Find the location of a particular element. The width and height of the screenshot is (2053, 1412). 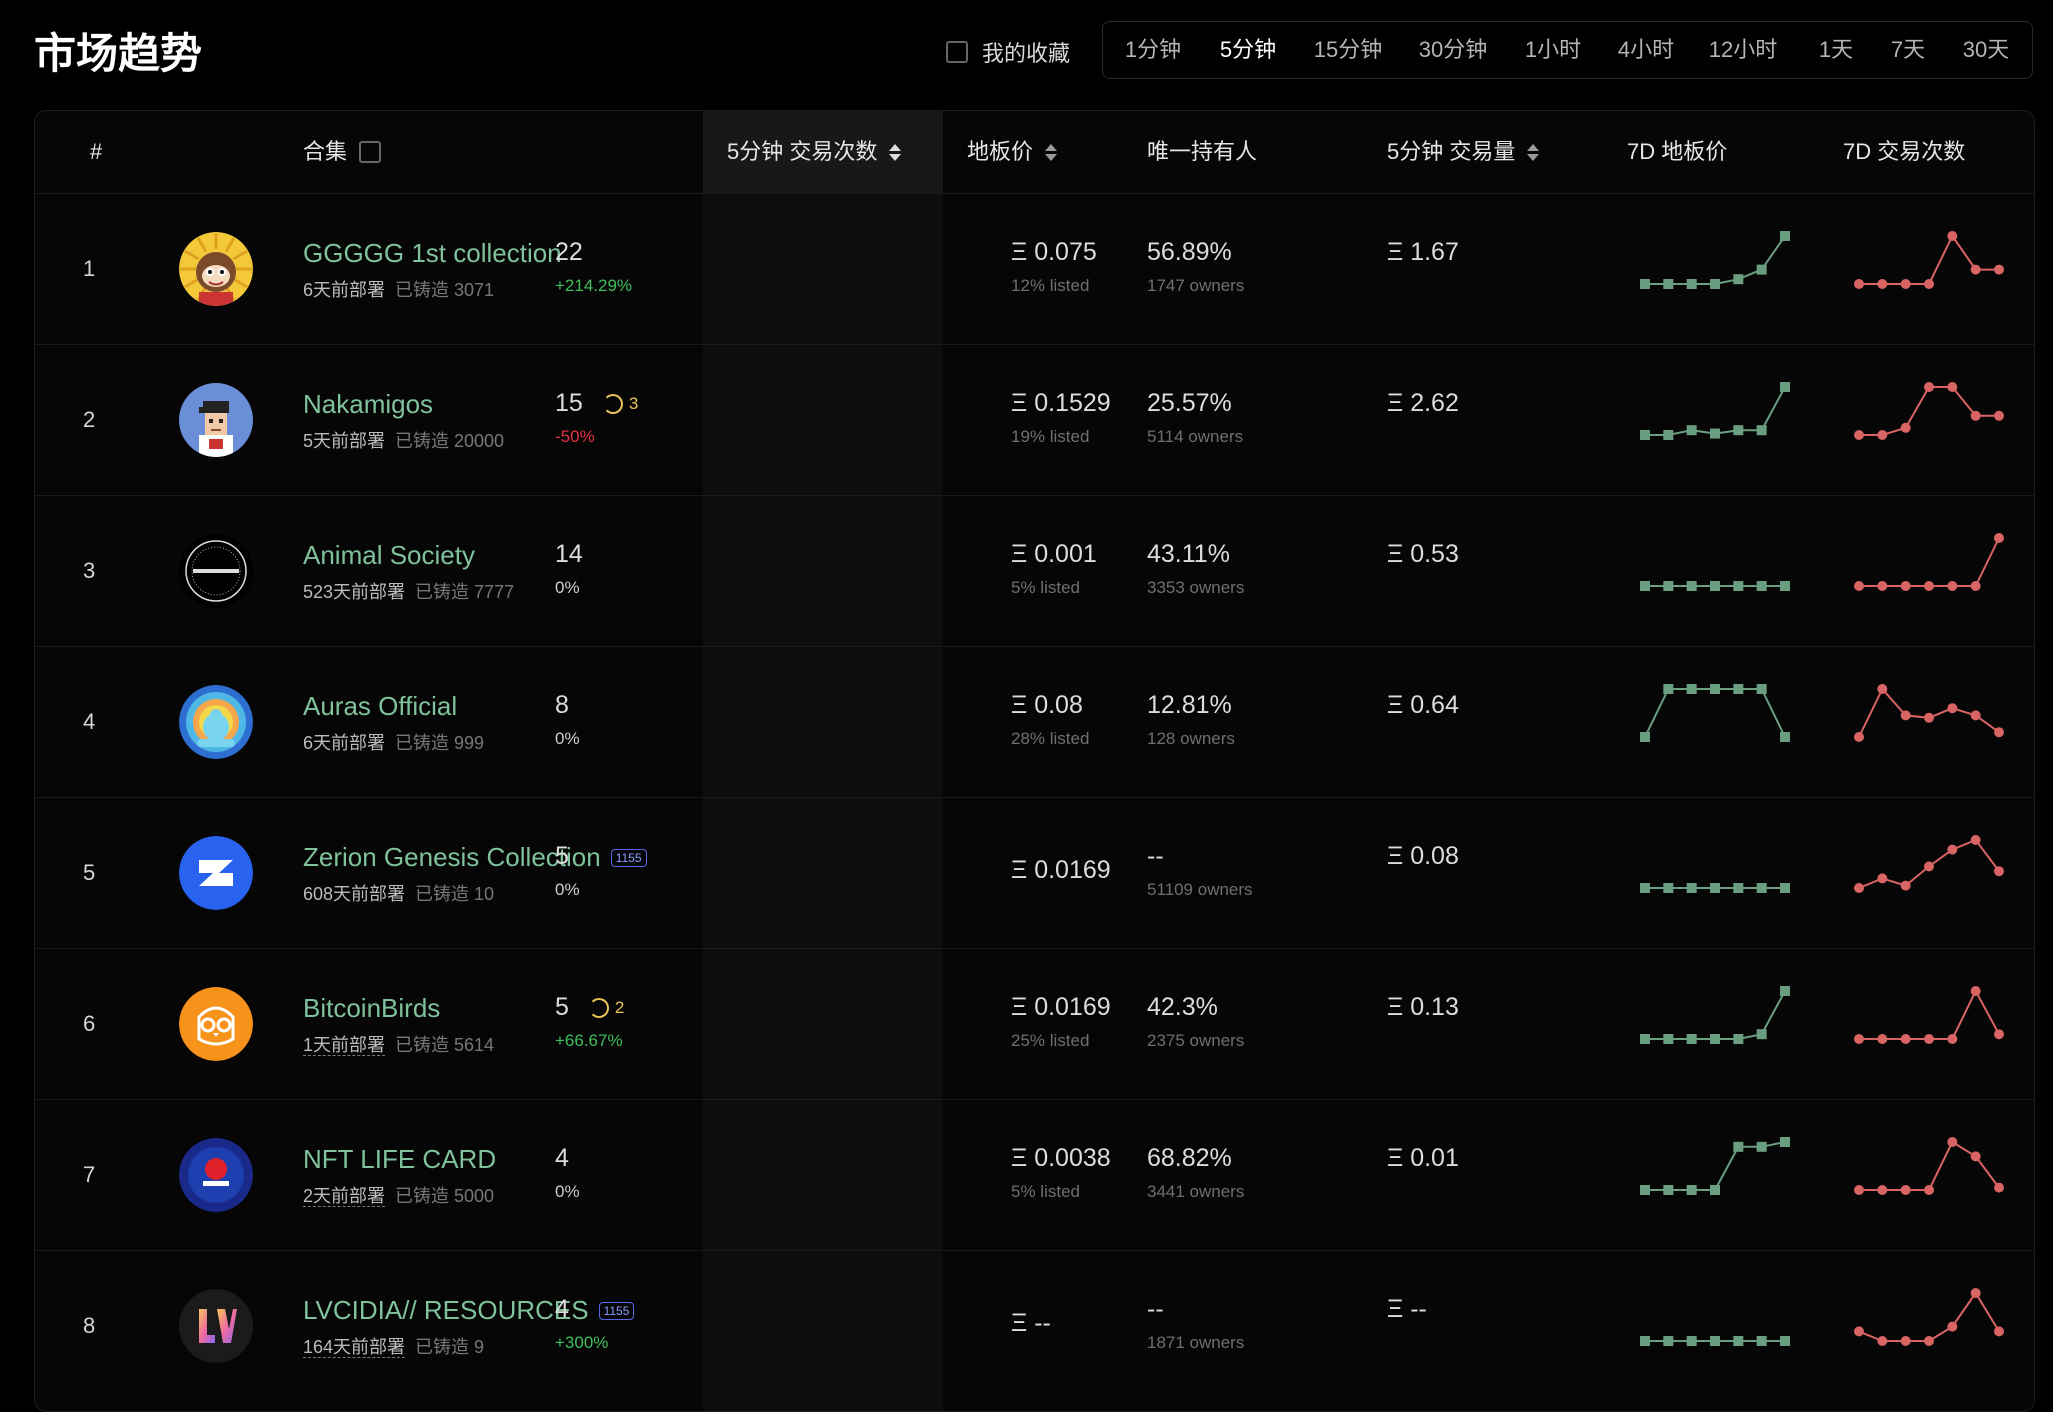

floor-price: Ξ -- is located at coordinates (1031, 1323).